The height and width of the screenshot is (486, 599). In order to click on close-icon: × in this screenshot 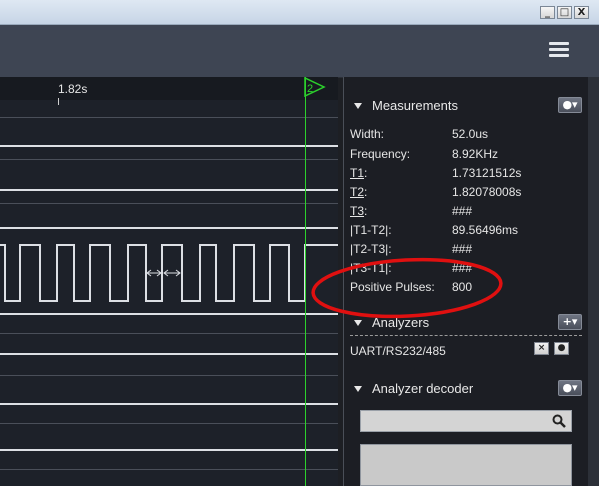, I will do `click(541, 348)`.